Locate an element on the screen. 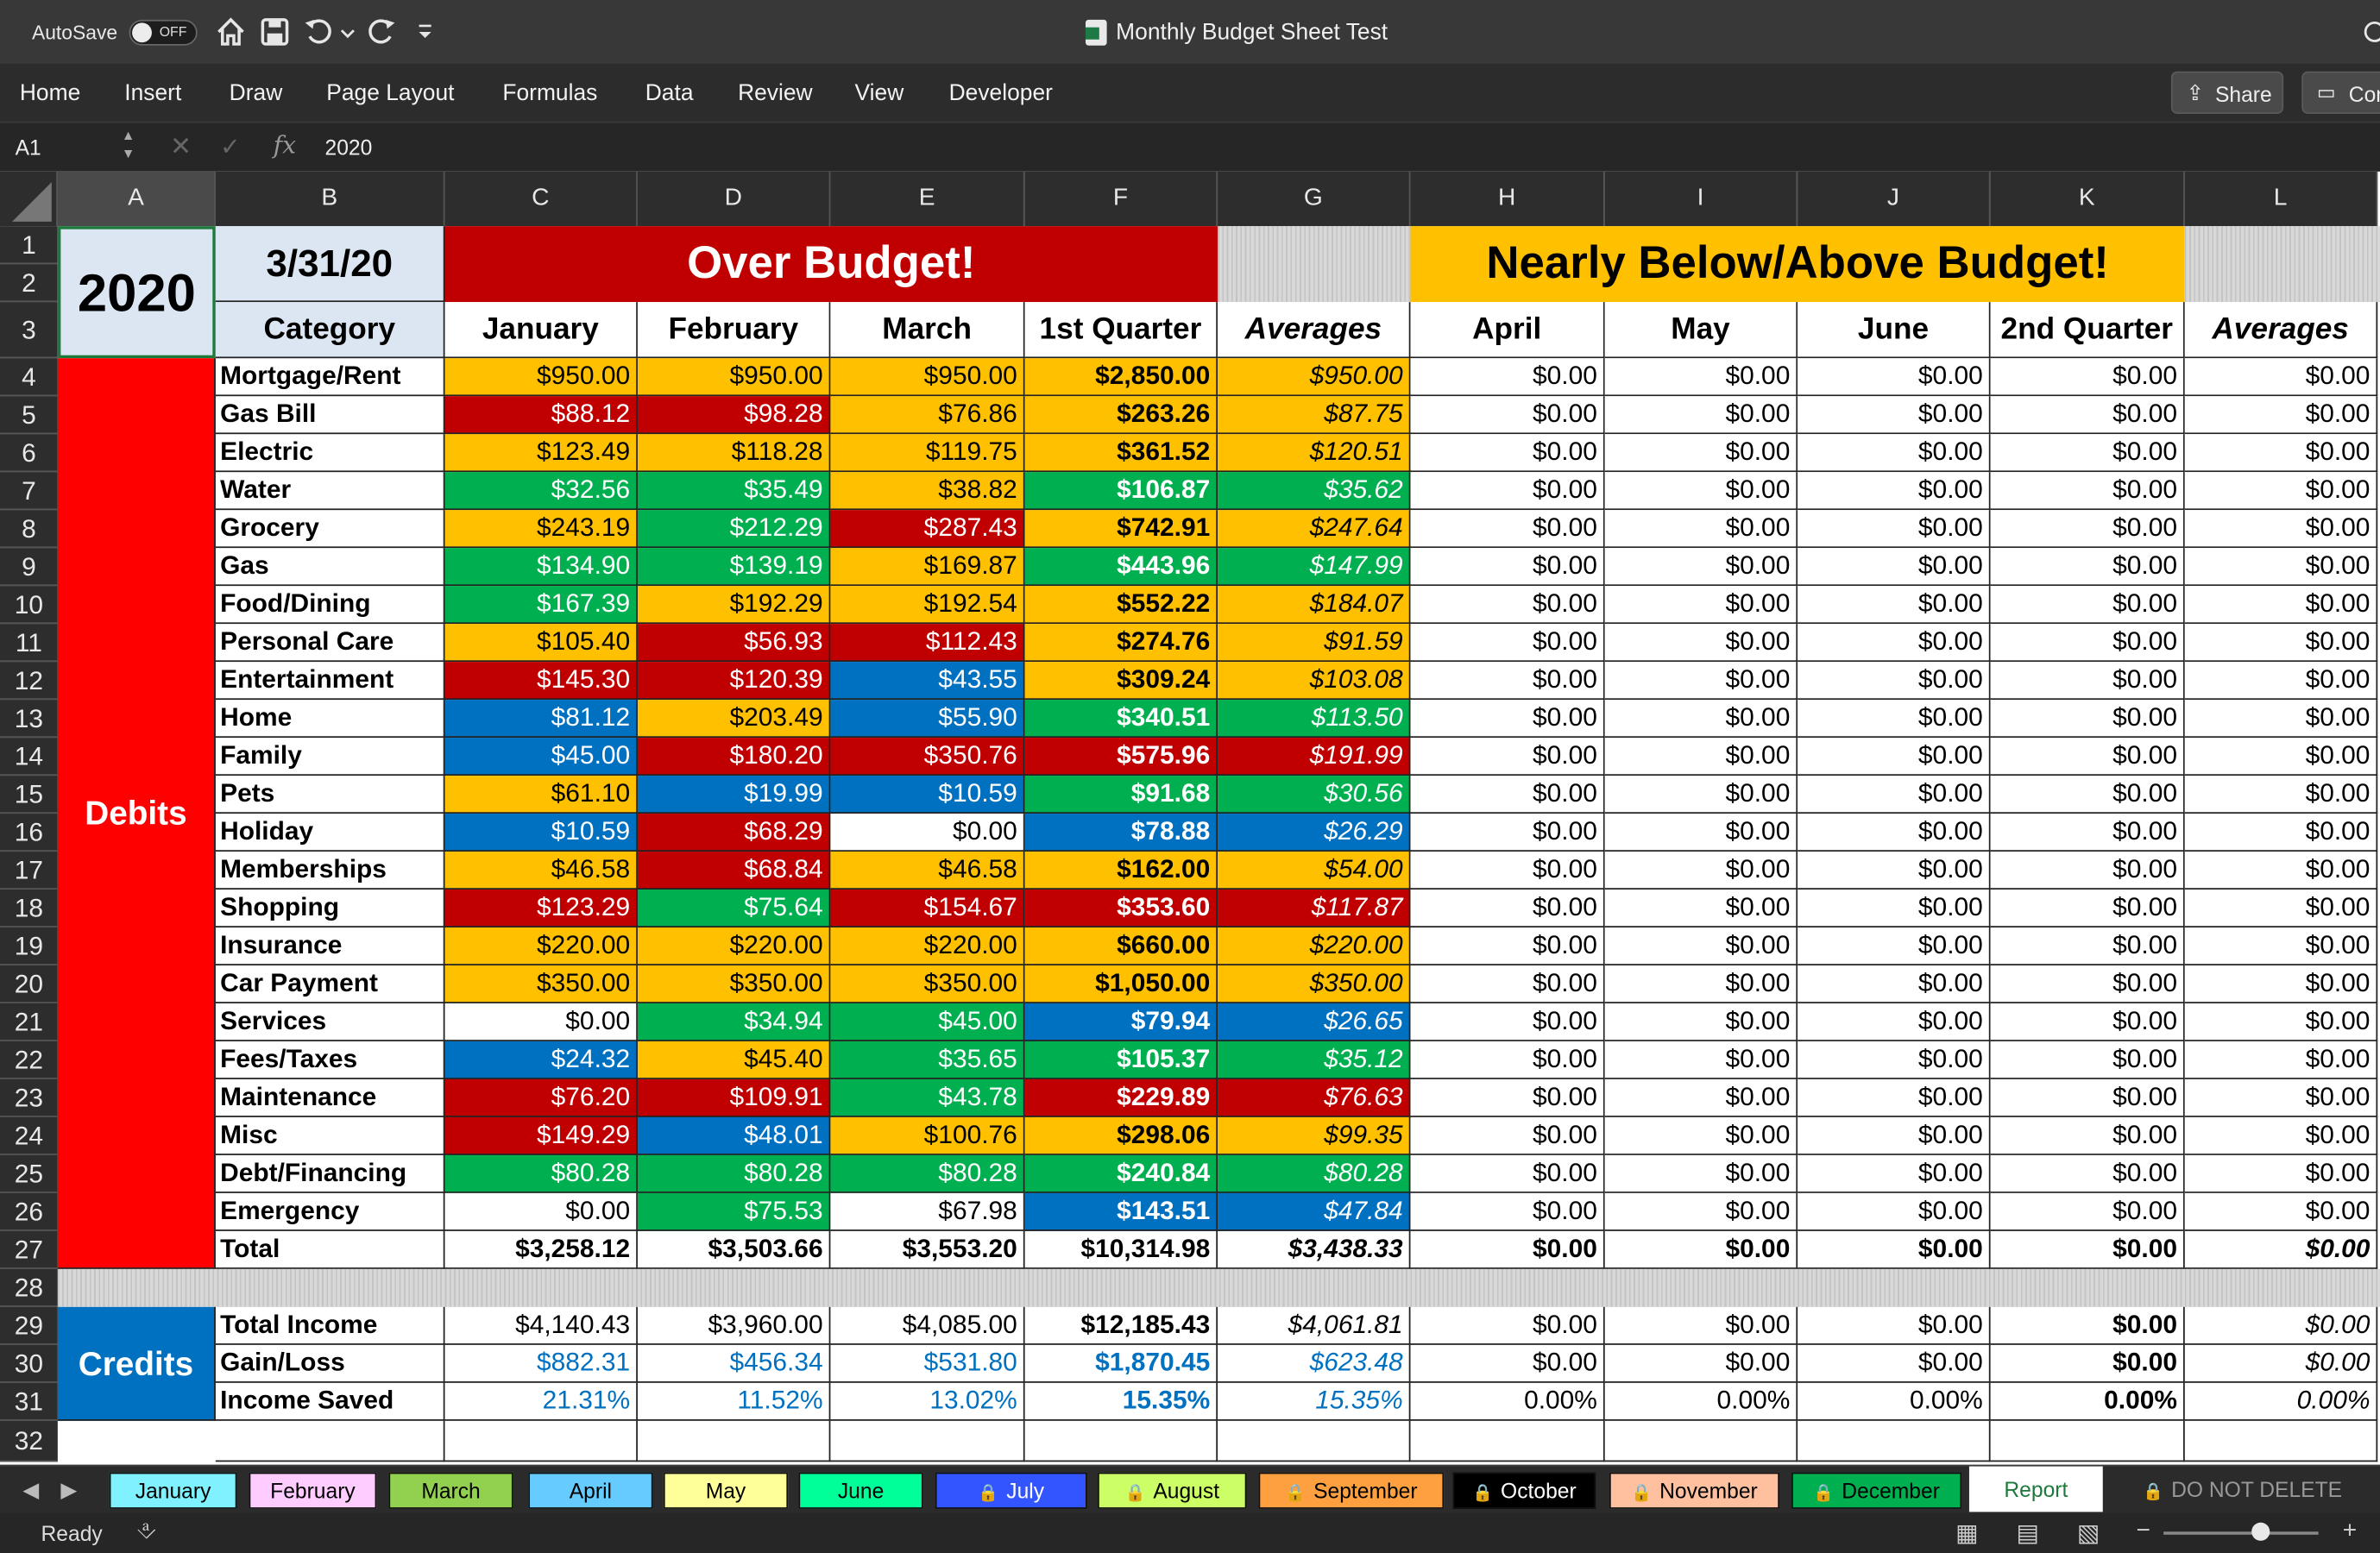 This screenshot has width=2380, height=1553. category-total: Total is located at coordinates (330, 1250).